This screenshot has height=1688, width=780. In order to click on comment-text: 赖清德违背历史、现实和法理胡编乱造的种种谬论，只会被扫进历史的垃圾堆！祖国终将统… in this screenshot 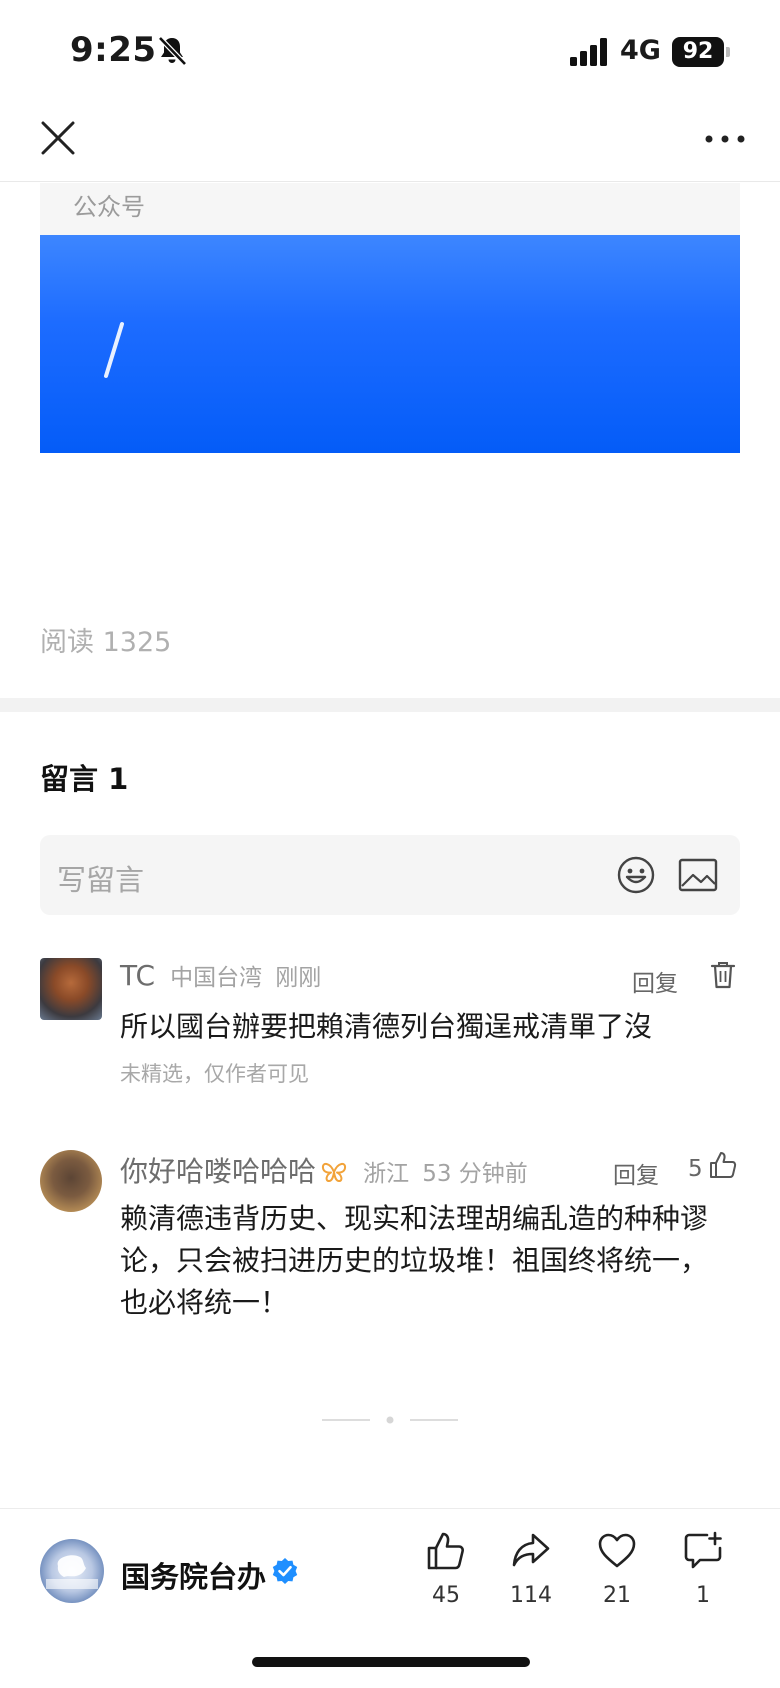, I will do `click(414, 1260)`.